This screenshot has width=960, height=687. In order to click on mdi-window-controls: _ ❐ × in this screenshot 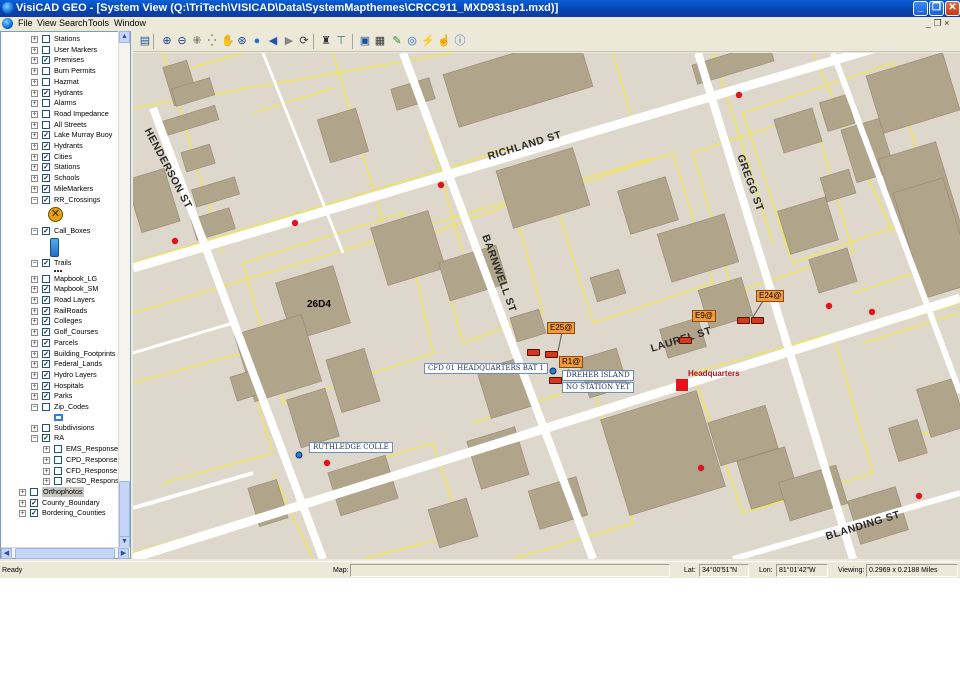, I will do `click(937, 23)`.